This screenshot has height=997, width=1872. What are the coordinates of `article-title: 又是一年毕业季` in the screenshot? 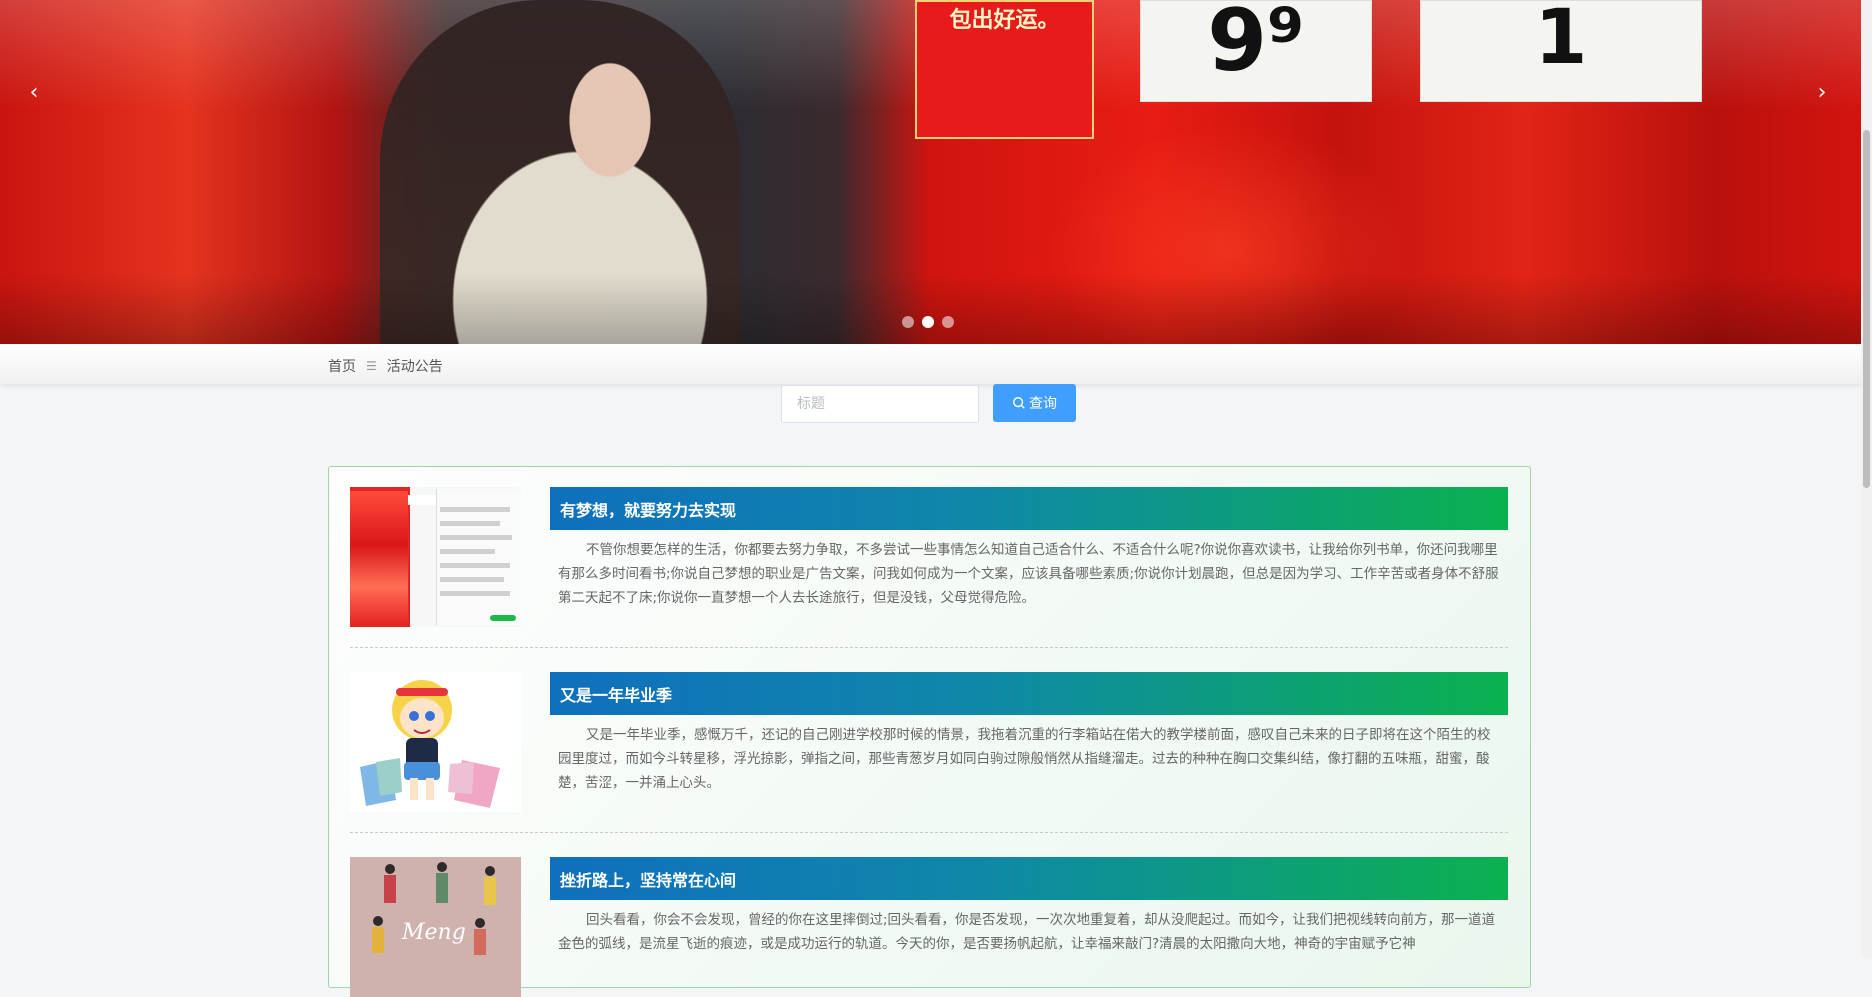 It's located at (1029, 693).